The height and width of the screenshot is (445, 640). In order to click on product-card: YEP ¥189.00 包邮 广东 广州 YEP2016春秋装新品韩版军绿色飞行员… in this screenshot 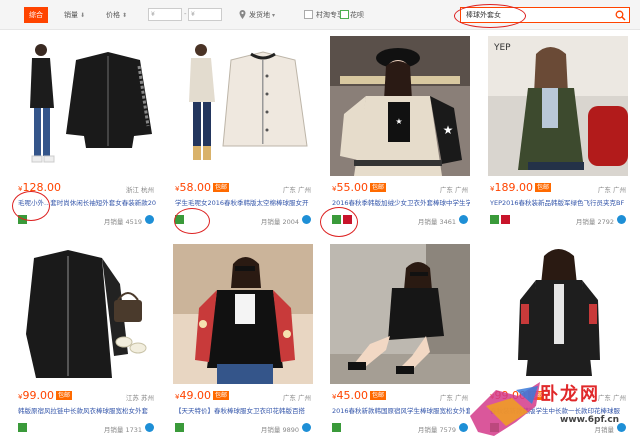, I will do `click(558, 140)`.